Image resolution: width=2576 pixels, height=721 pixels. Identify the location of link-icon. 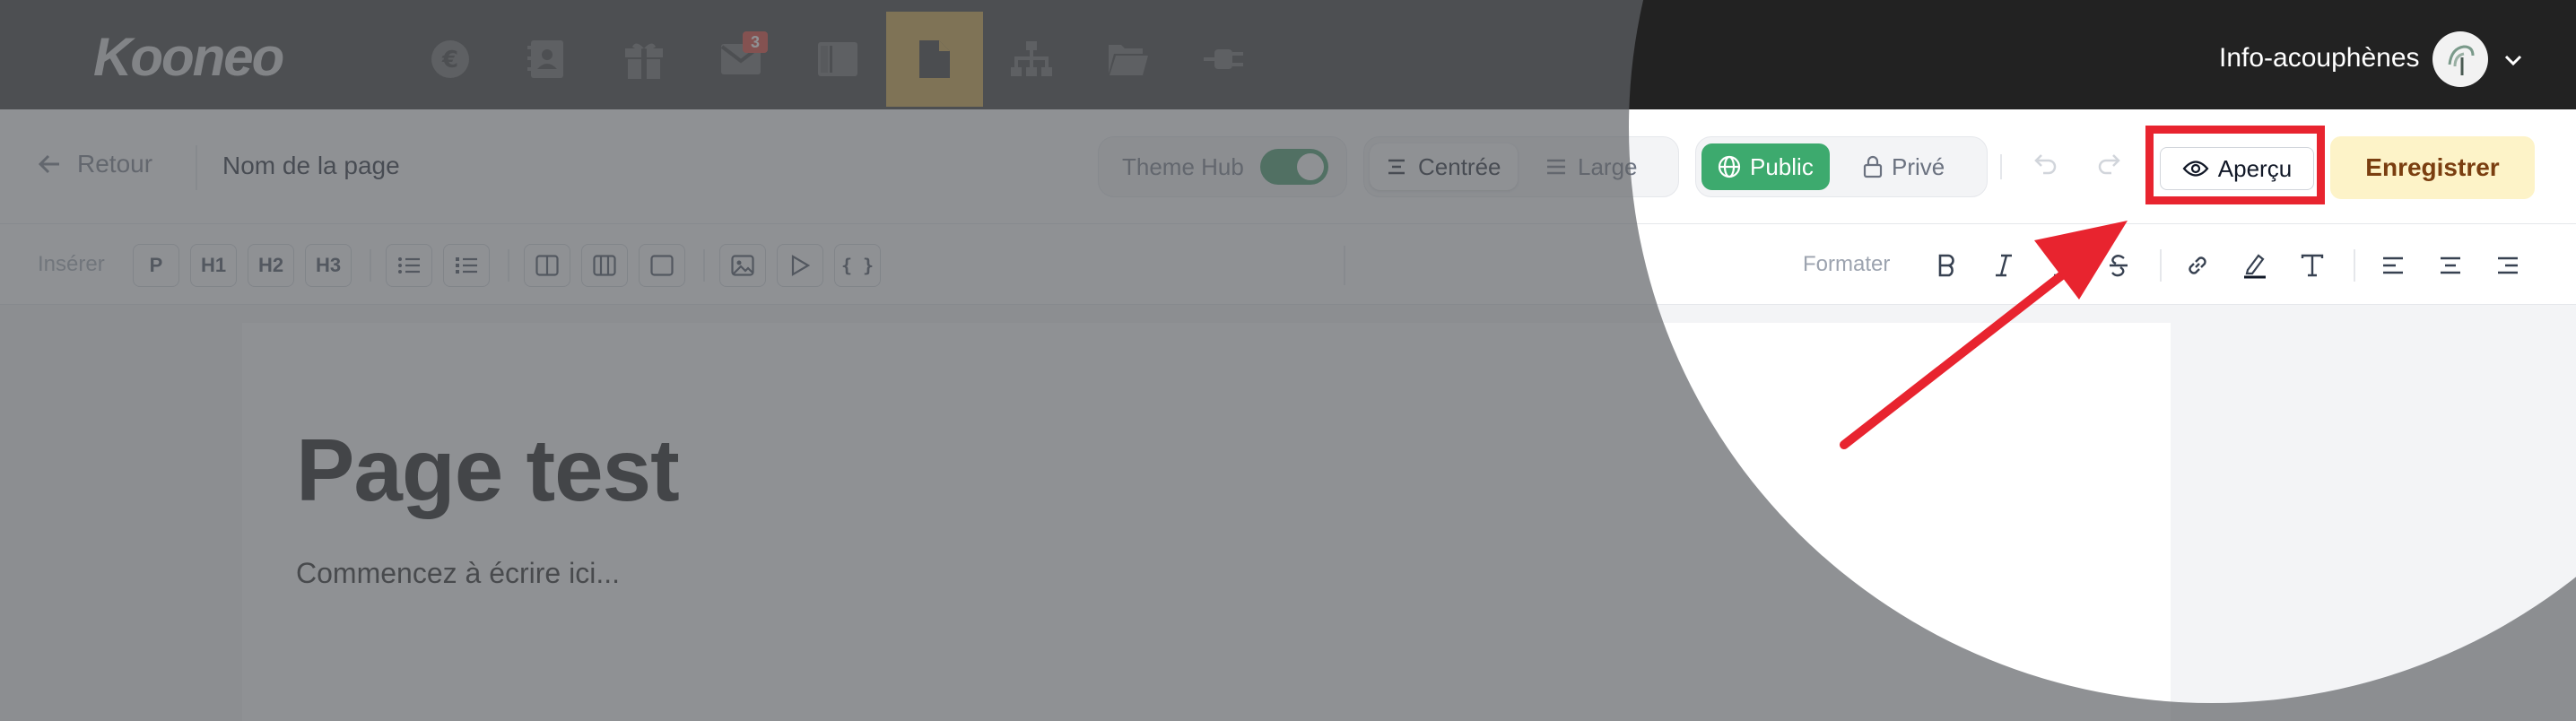
(2197, 265).